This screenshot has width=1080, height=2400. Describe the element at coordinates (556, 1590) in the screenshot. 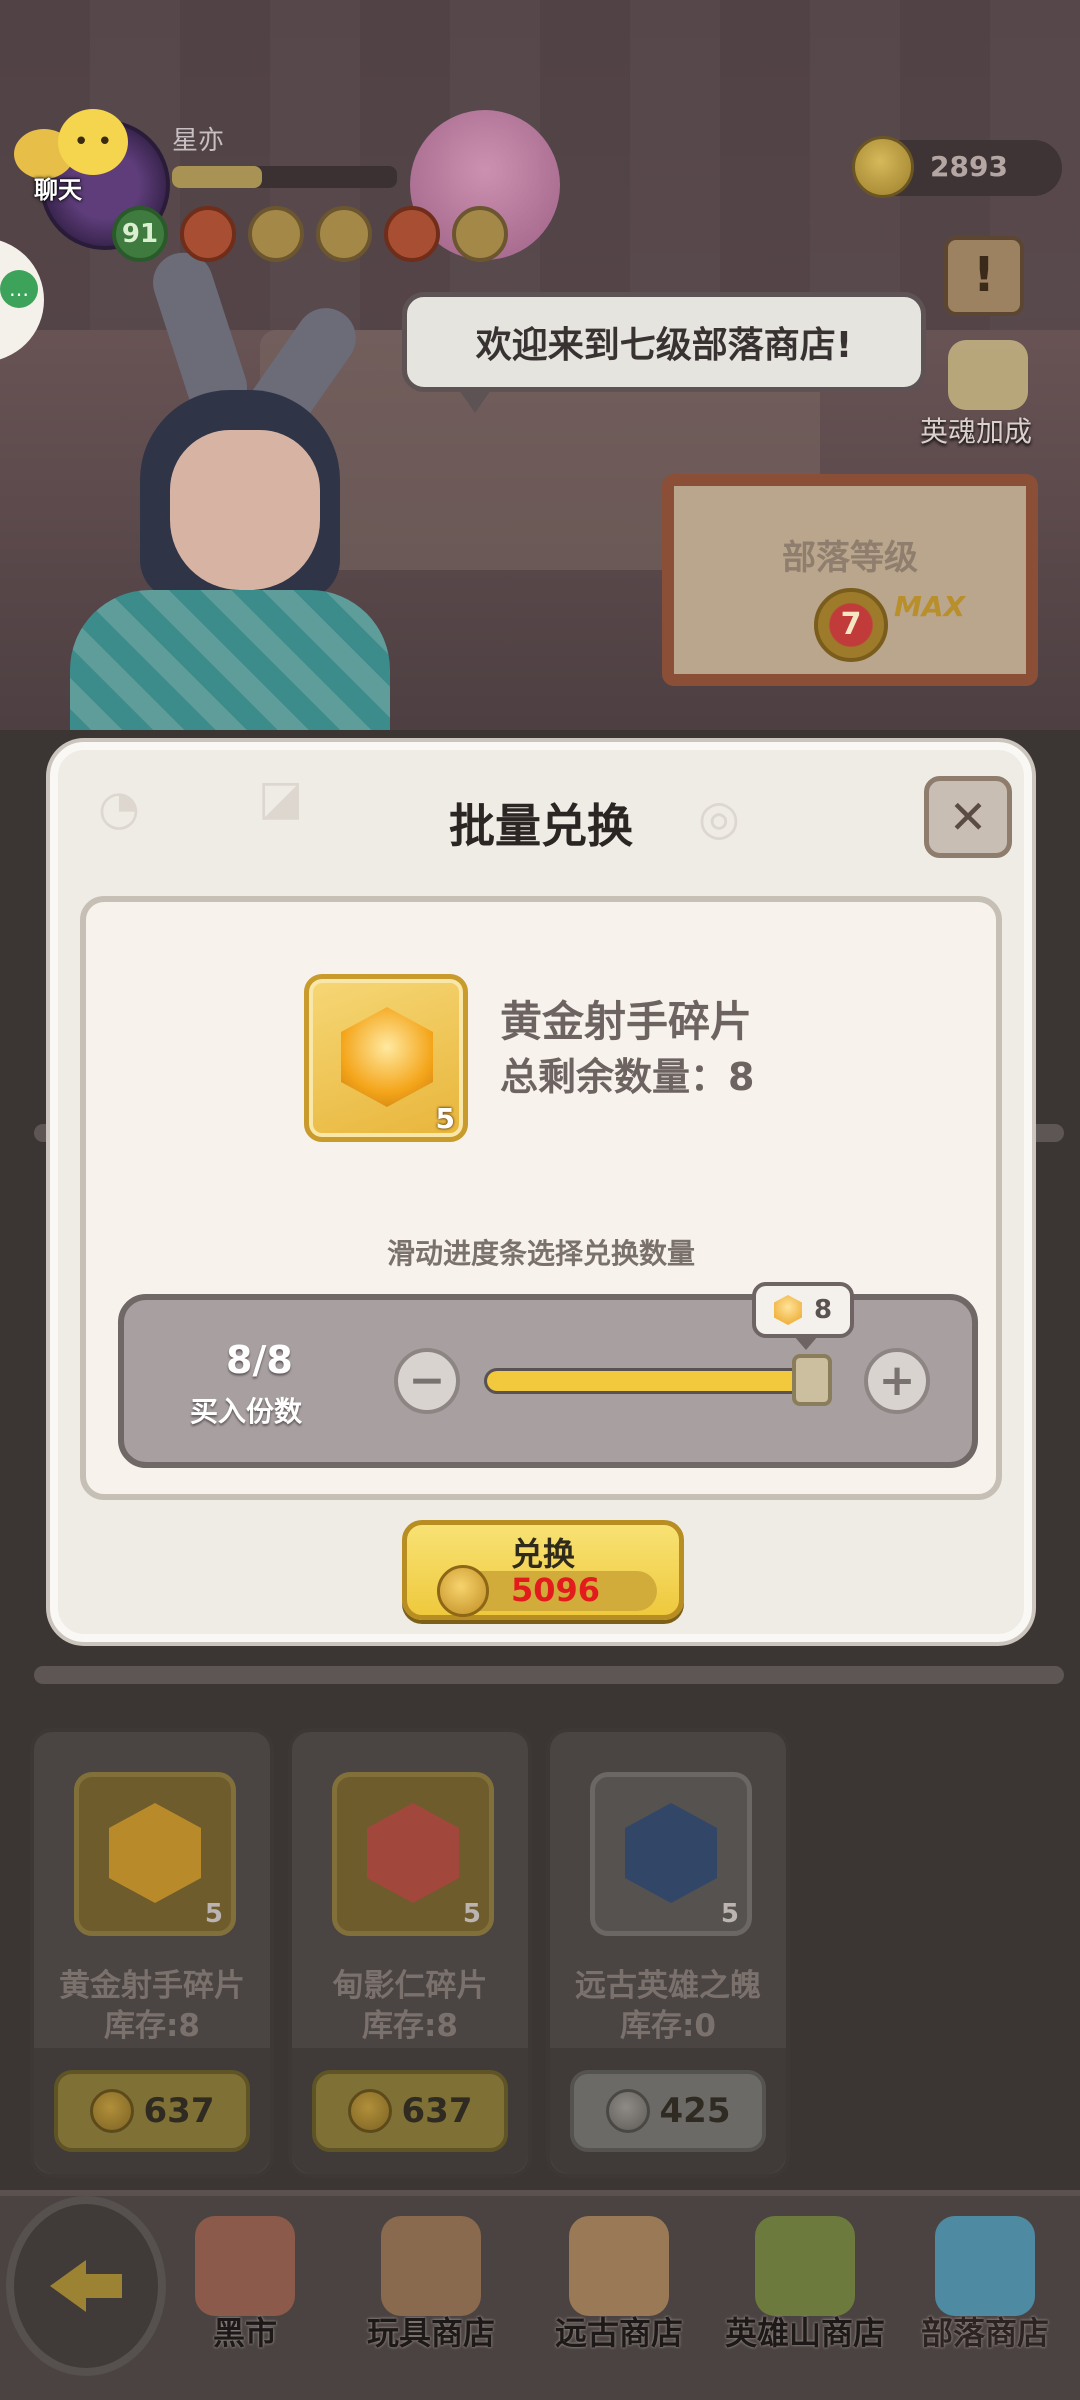

I see `exchange-cost: 5096` at that location.